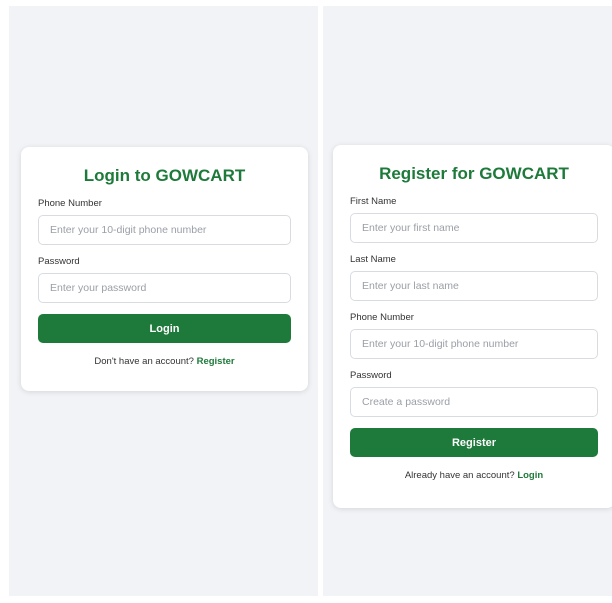  I want to click on password-input, so click(164, 288).